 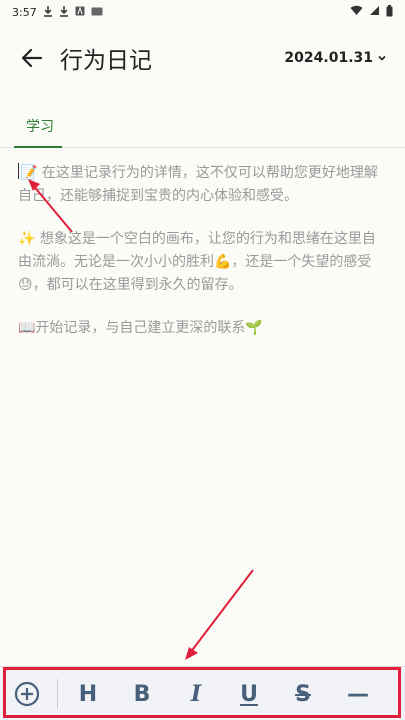 I want to click on add-icon, so click(x=27, y=694).